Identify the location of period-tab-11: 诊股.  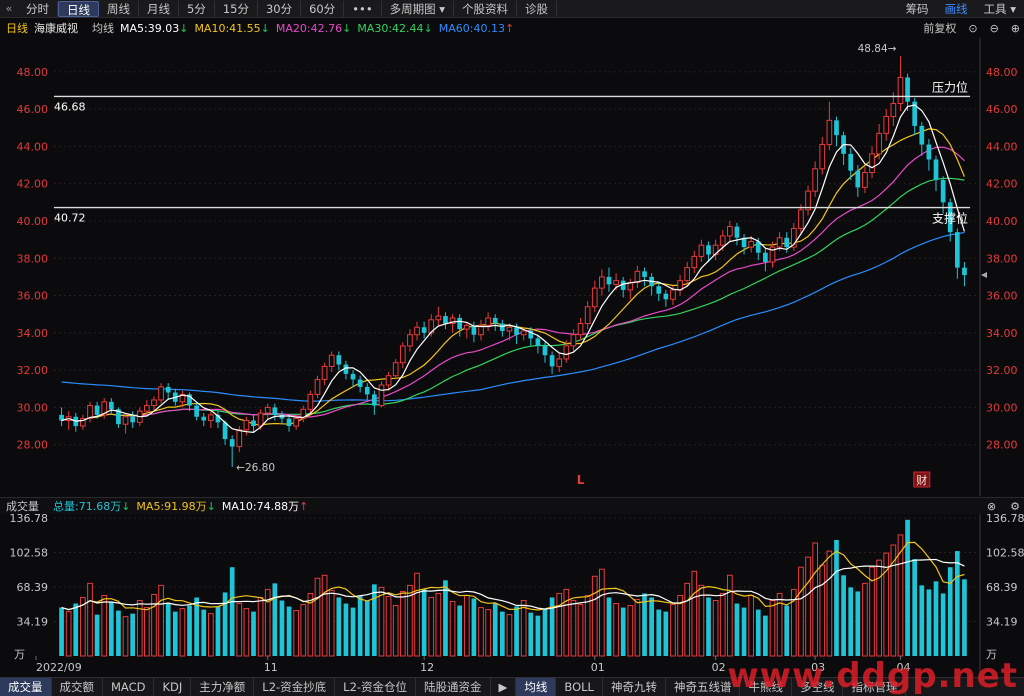
(537, 8).